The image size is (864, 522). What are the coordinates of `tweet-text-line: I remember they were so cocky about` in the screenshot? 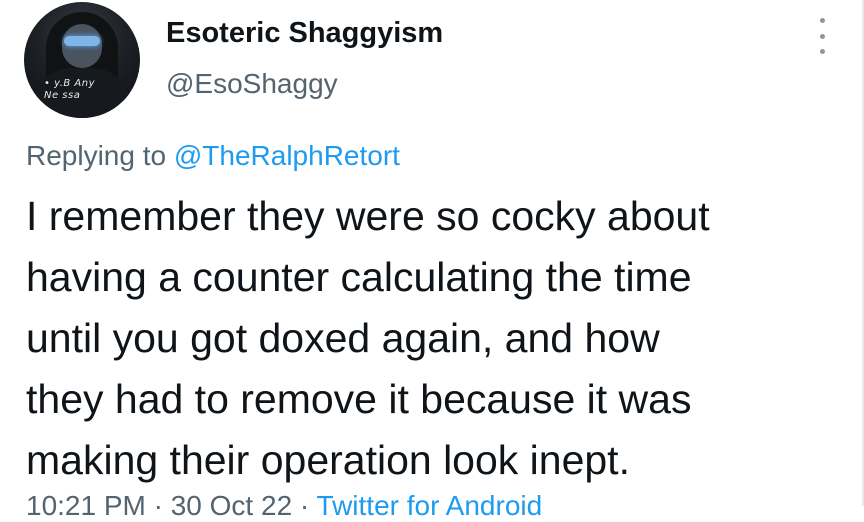 It's located at (368, 216).